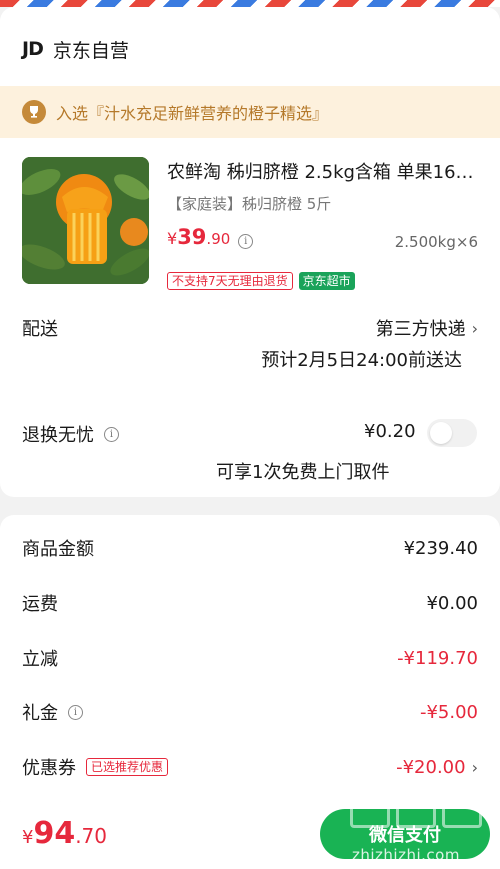  I want to click on return-service-note: 可享1次免费上门取件, so click(303, 472).